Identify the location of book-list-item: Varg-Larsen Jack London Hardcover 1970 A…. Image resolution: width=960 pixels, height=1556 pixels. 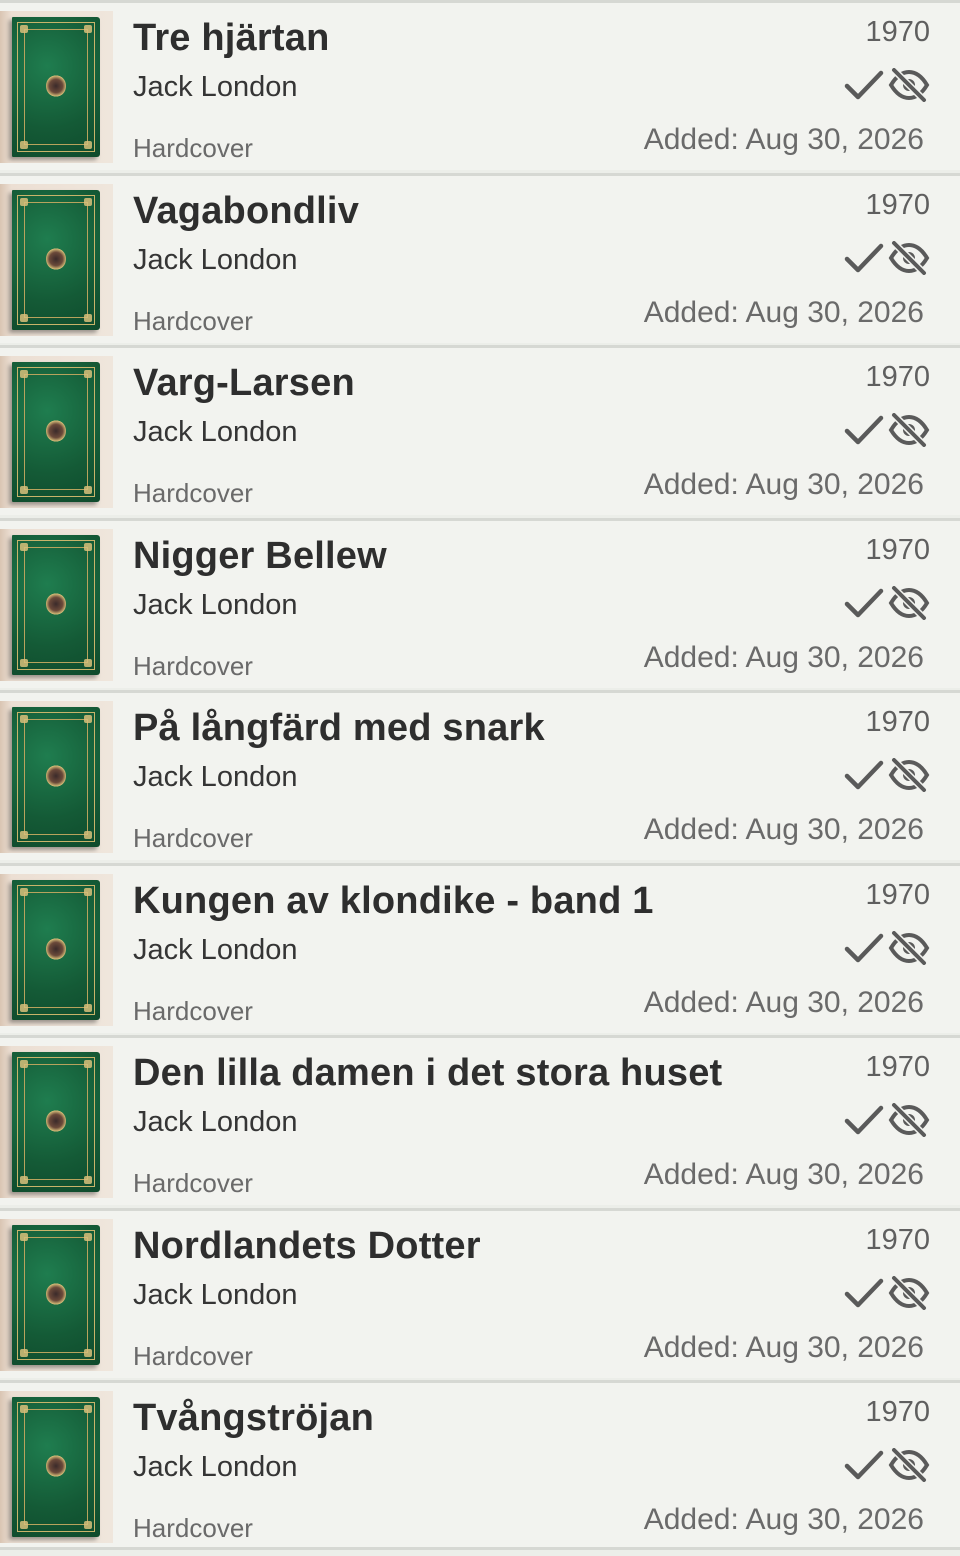
(480, 430).